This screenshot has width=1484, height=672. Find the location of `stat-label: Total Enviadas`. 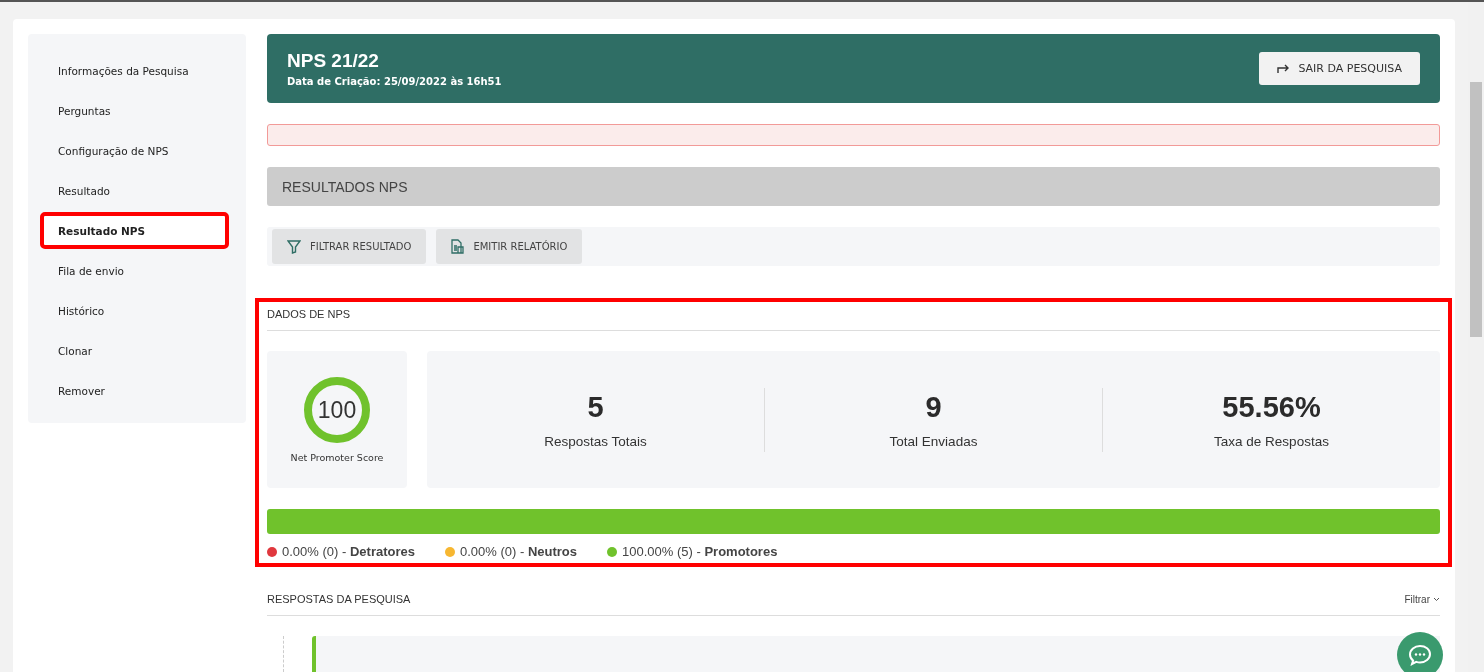

stat-label: Total Enviadas is located at coordinates (933, 441).